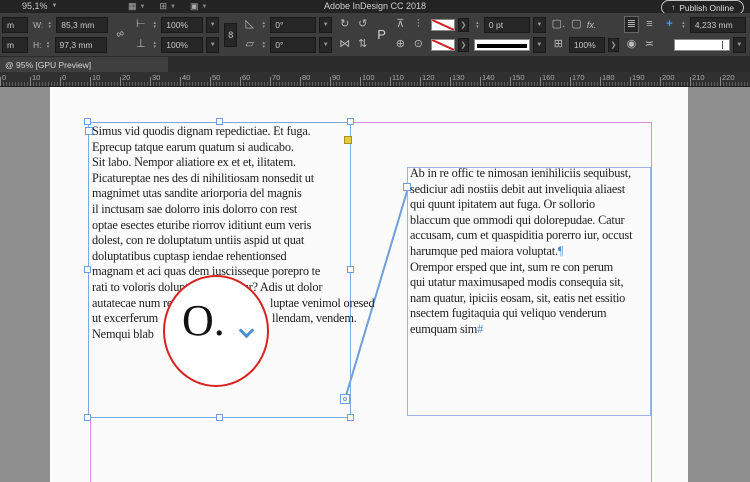  What do you see at coordinates (348, 140) in the screenshot?
I see `live-corner-handle` at bounding box center [348, 140].